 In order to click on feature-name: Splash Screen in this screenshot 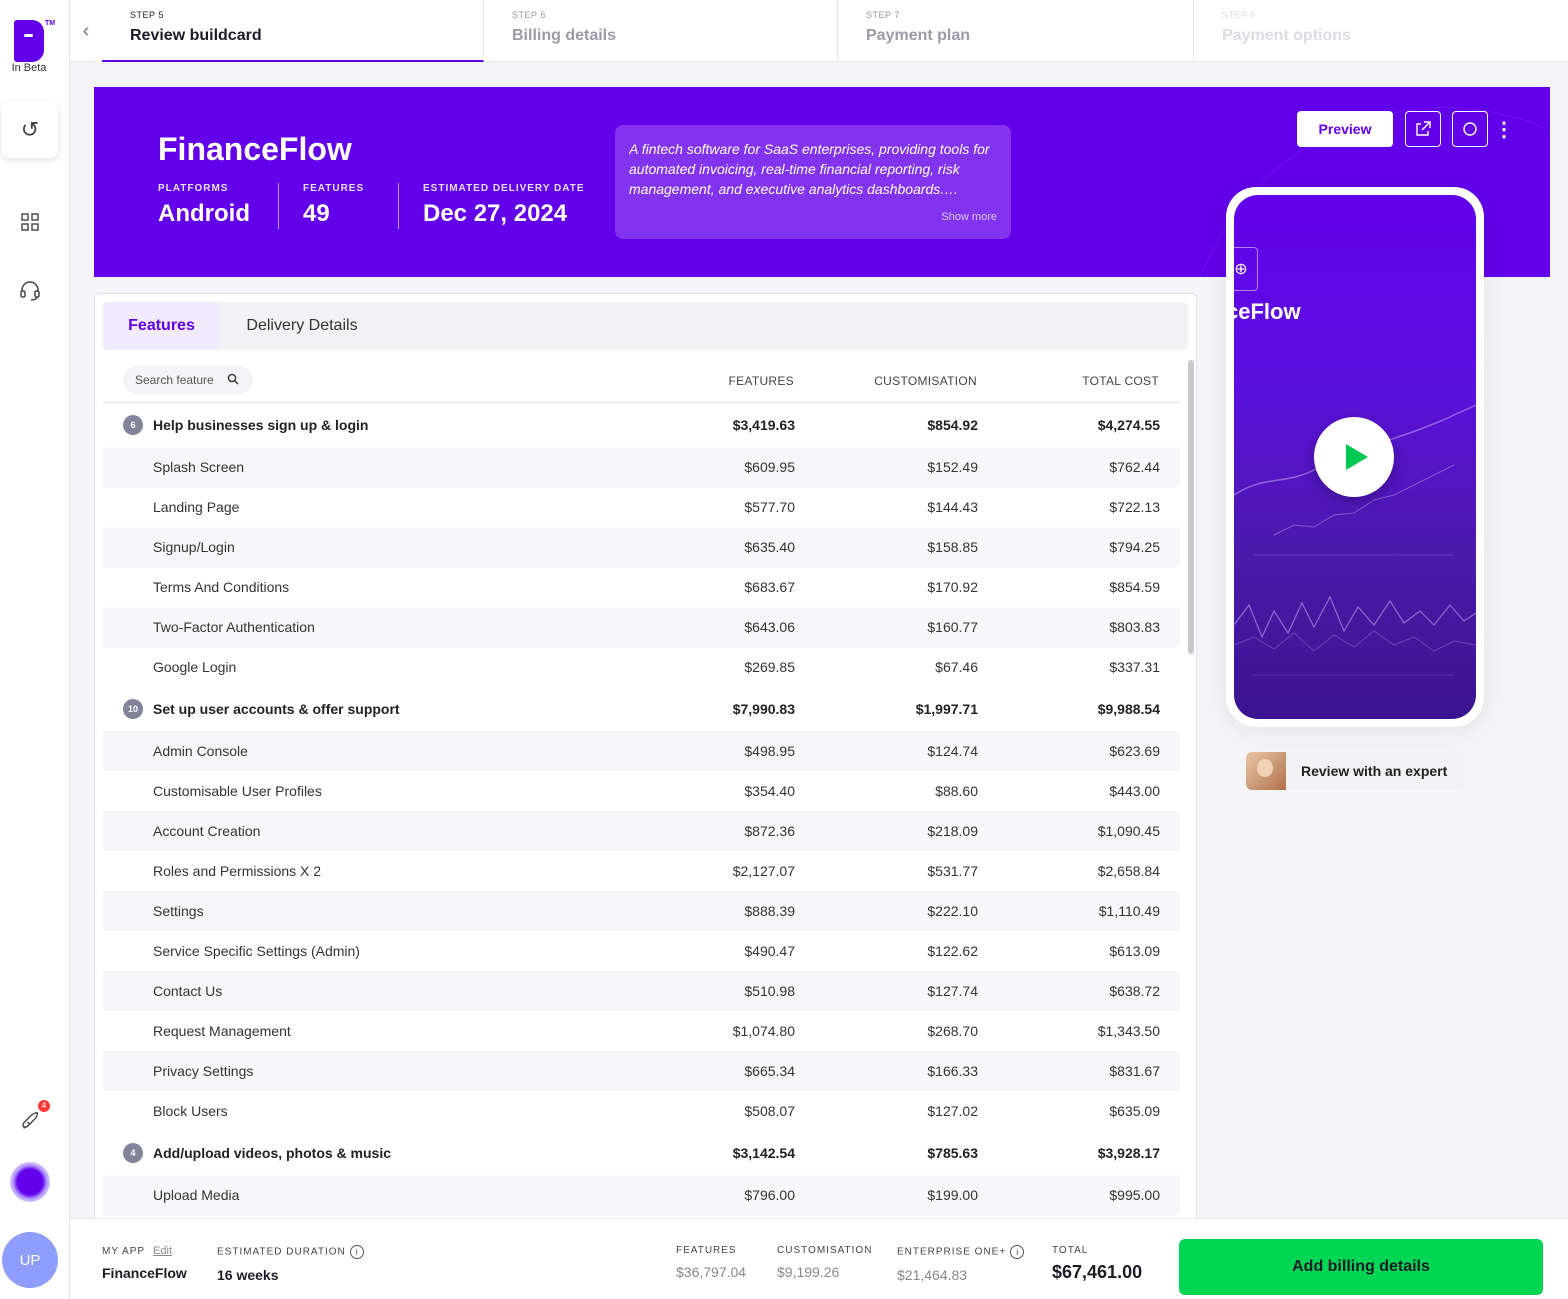, I will do `click(199, 467)`.